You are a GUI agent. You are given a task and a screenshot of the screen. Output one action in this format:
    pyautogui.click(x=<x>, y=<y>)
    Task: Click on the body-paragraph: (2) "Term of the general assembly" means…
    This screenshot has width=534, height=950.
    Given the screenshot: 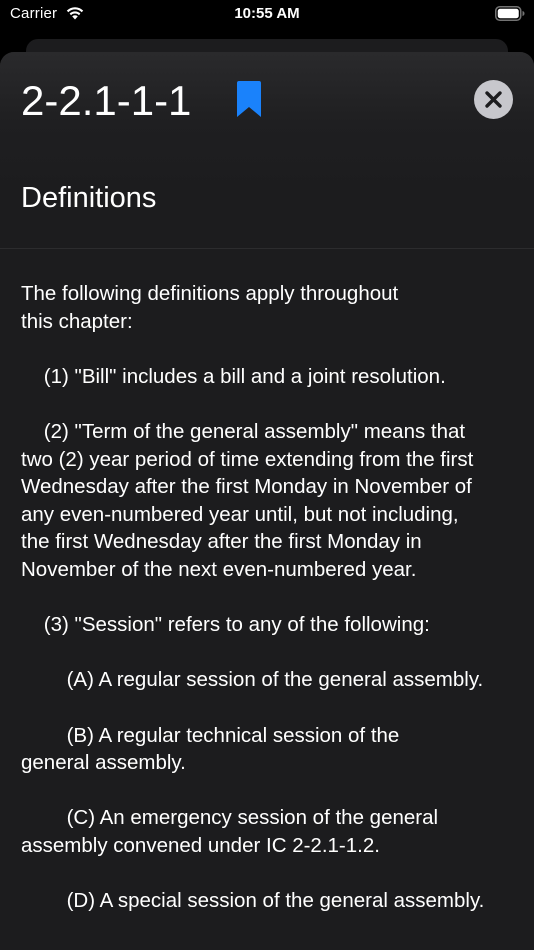 What is the action you would take?
    pyautogui.click(x=247, y=500)
    